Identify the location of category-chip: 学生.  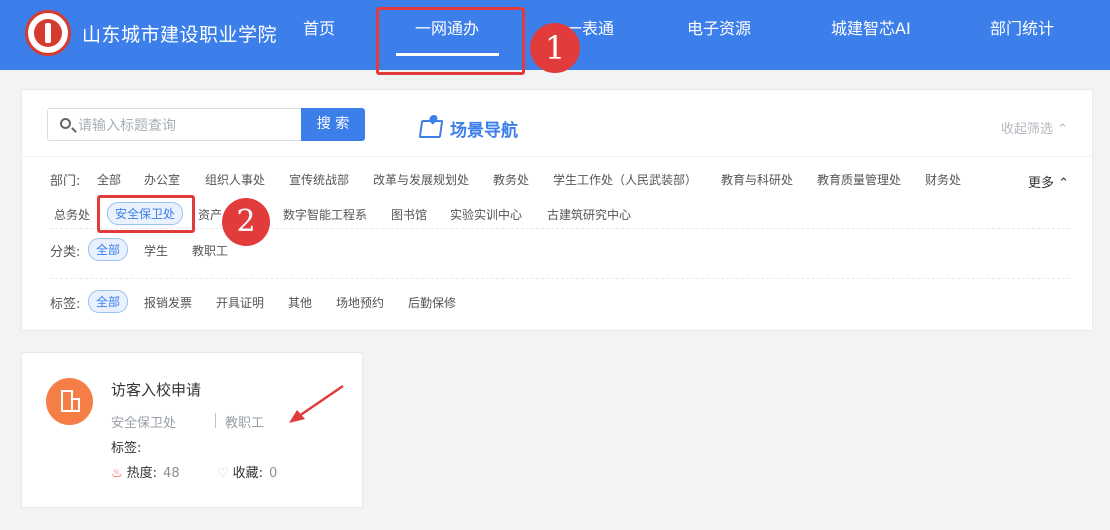
(156, 250).